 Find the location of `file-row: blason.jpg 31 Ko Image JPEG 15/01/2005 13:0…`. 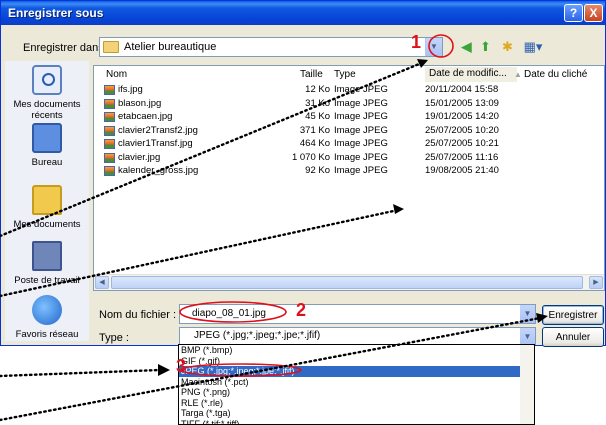

file-row: blason.jpg 31 Ko Image JPEG 15/01/2005 13:0… is located at coordinates (309, 104).